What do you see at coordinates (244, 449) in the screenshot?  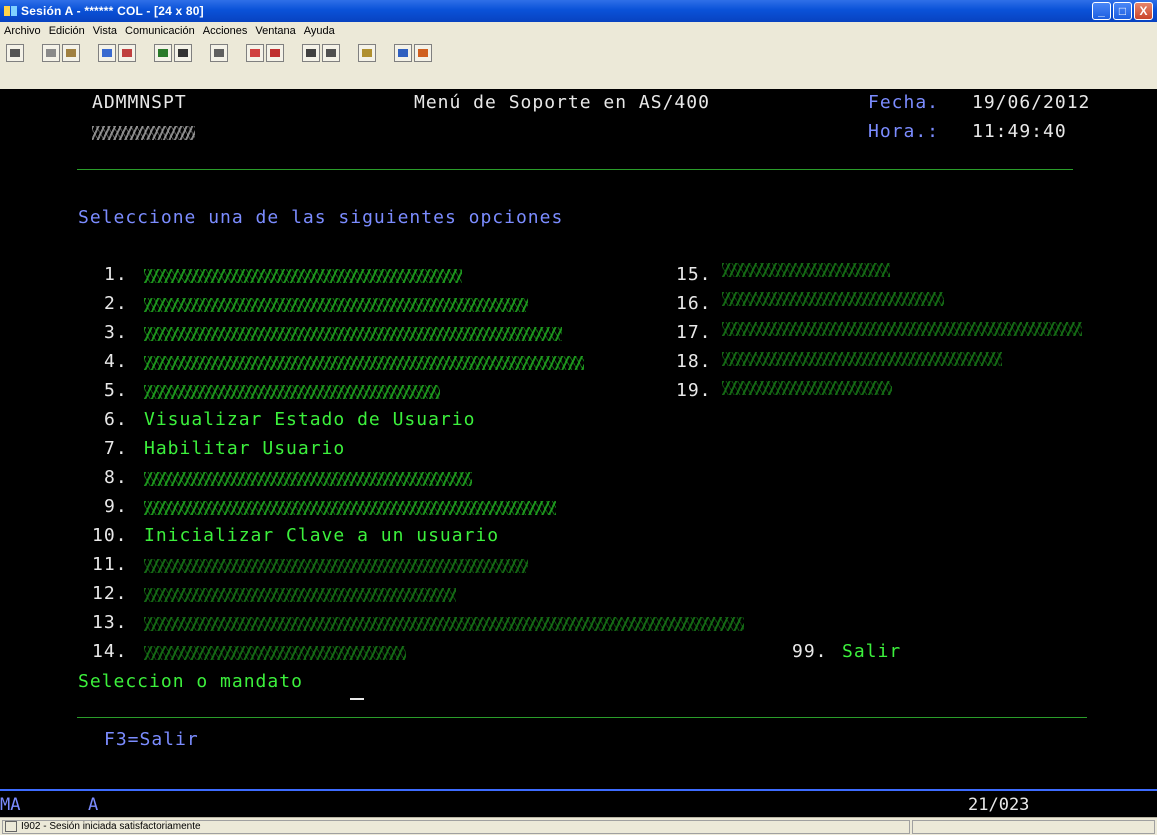 I see `option-label: Habilitar Usuario` at bounding box center [244, 449].